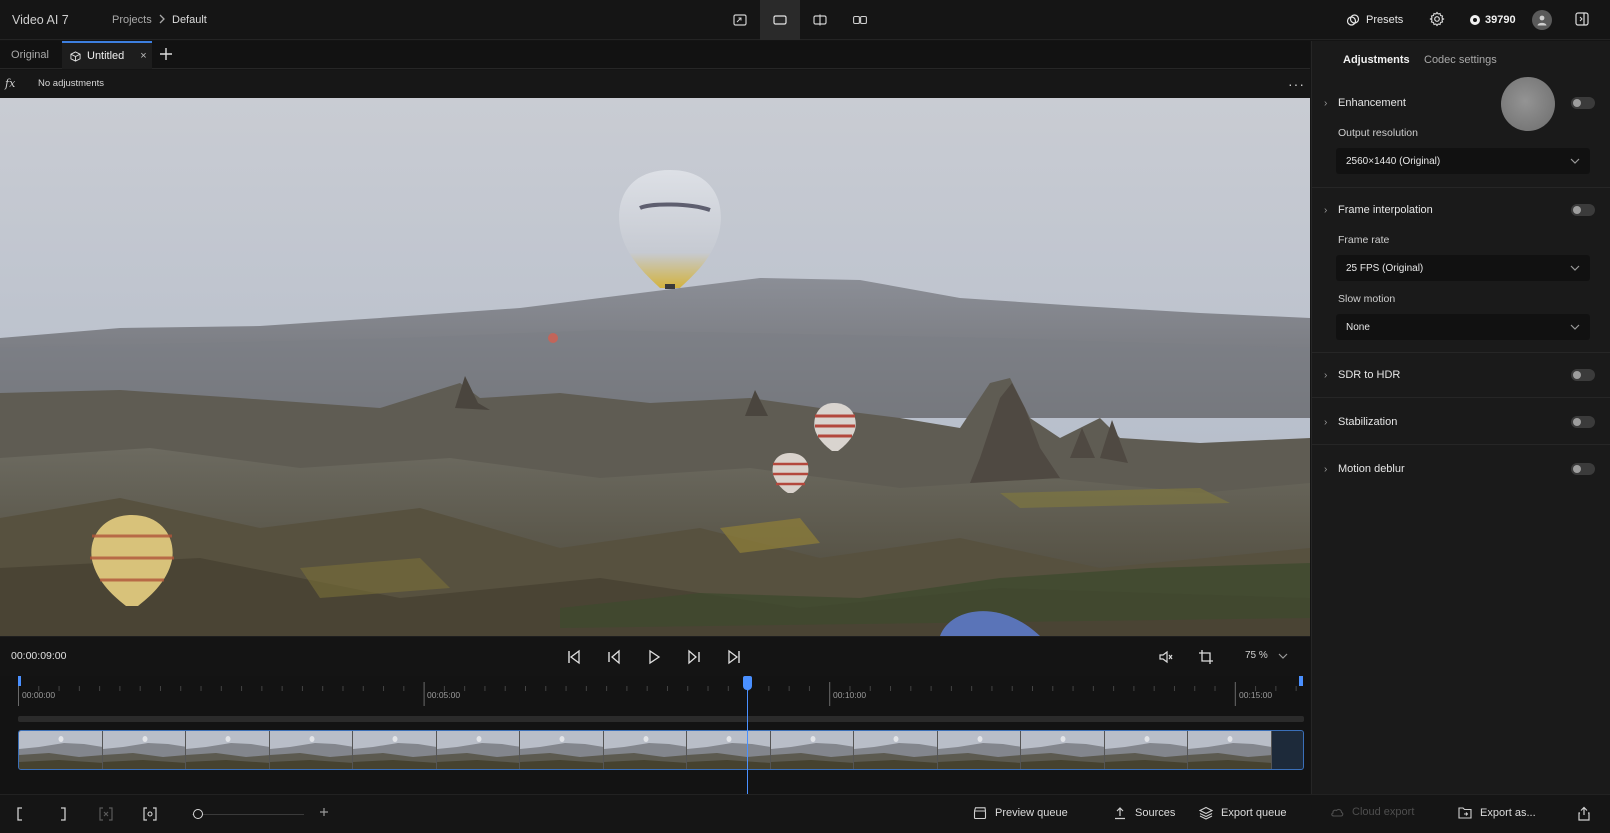 This screenshot has width=1610, height=833. What do you see at coordinates (1583, 422) in the screenshot?
I see `stabilization-toggle` at bounding box center [1583, 422].